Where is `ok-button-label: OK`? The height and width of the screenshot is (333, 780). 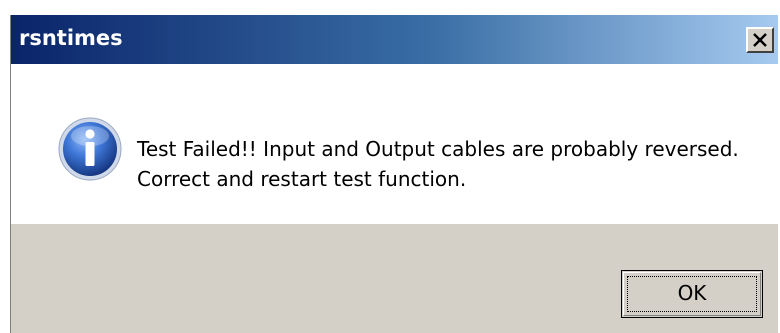
ok-button-label: OK is located at coordinates (692, 293).